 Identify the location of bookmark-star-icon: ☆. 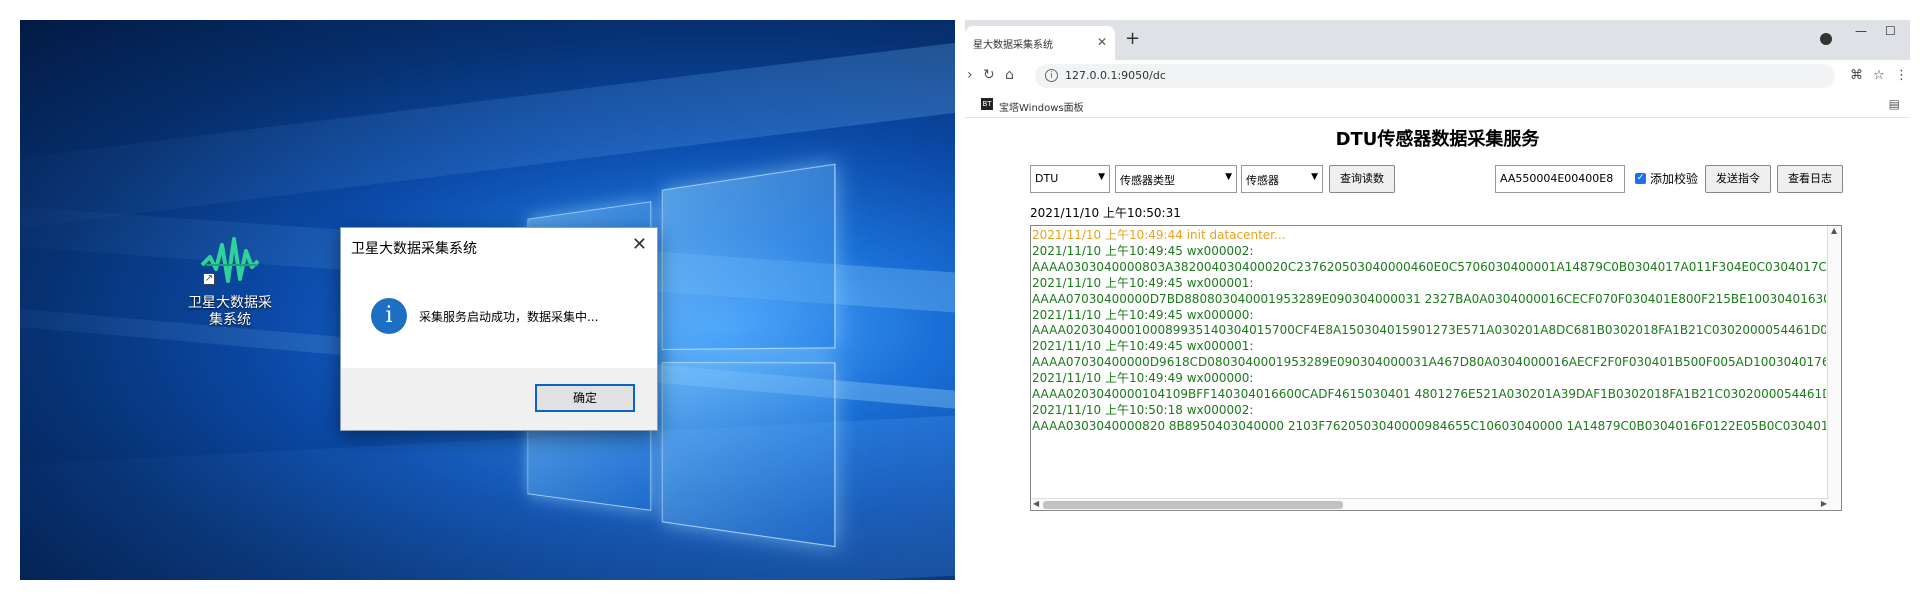
(1879, 75).